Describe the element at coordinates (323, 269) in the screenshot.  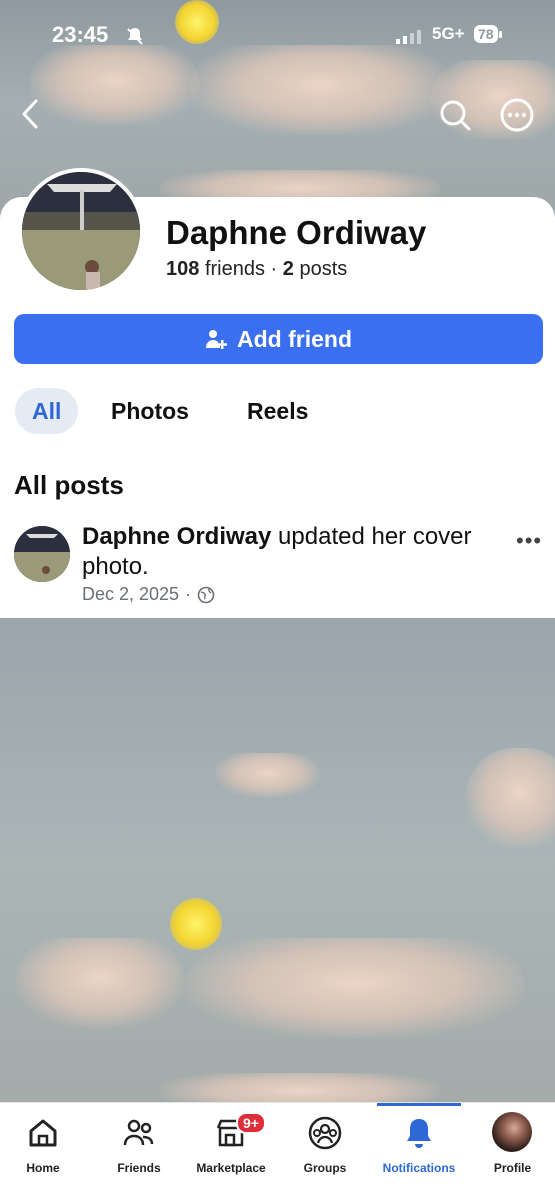
I see `posts-label: posts` at that location.